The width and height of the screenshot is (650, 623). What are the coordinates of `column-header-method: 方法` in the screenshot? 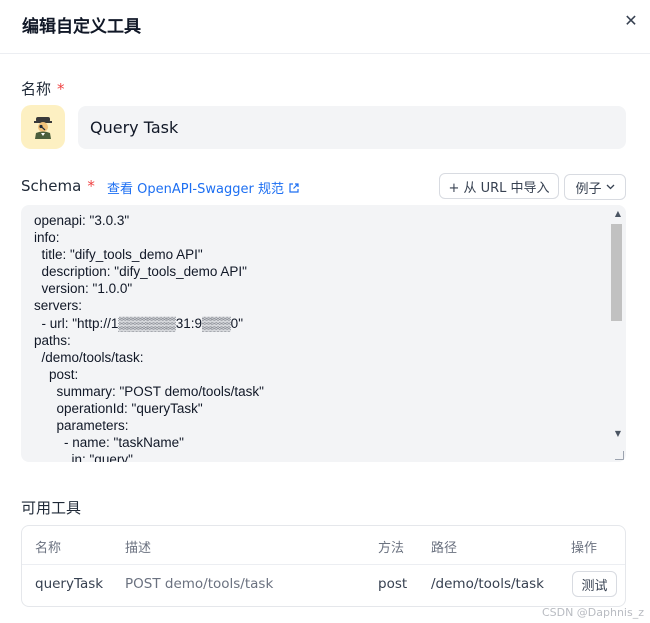 It's located at (391, 548).